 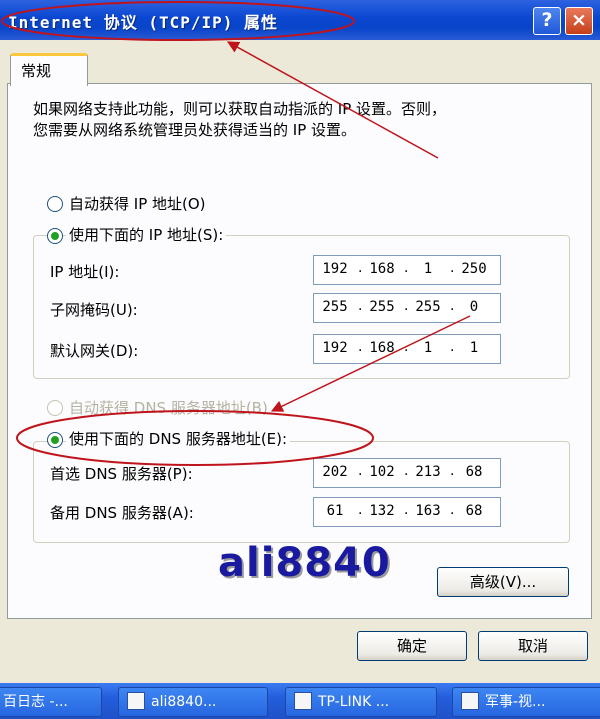 What do you see at coordinates (55, 236) in the screenshot?
I see `manual-ip-radio` at bounding box center [55, 236].